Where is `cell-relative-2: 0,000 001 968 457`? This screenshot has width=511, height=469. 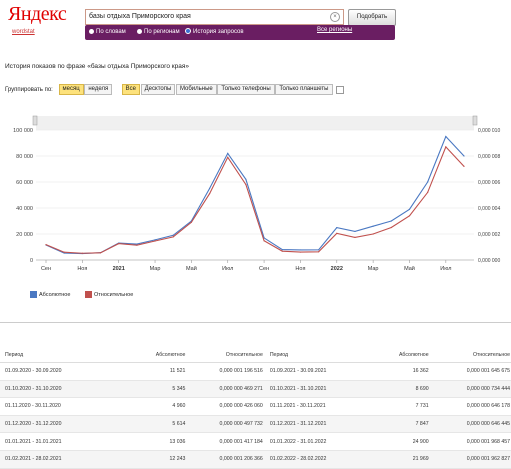
cell-relative-2: 0,000 001 968 457 is located at coordinates (470, 441).